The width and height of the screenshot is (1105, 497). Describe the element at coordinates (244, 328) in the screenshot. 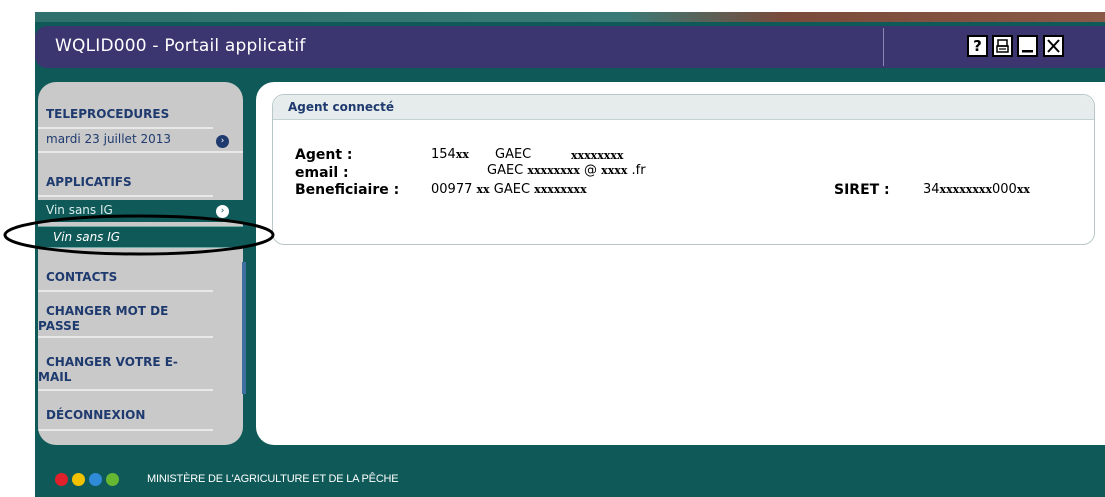

I see `sidebar-accent-bar` at that location.